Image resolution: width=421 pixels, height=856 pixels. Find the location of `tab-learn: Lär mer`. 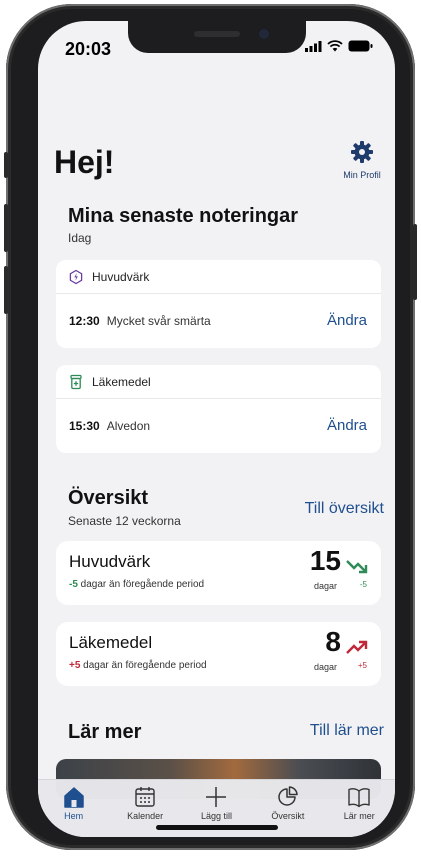

tab-learn: Lär mer is located at coordinates (359, 803).